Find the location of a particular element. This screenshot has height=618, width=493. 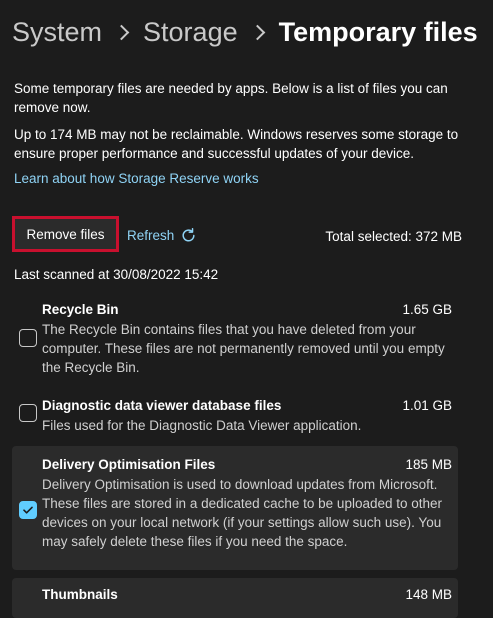

delivery-optimisation-checkbox is located at coordinates (28, 510).